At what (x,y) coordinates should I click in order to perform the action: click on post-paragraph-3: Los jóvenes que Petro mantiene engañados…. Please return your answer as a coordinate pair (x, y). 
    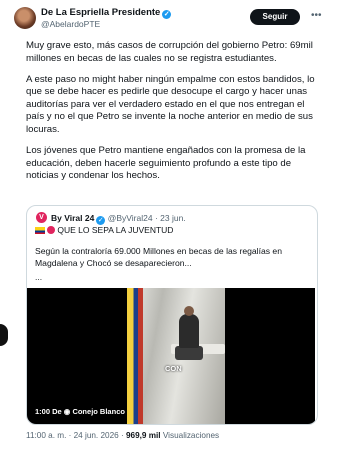
    Looking at the image, I should click on (166, 163).